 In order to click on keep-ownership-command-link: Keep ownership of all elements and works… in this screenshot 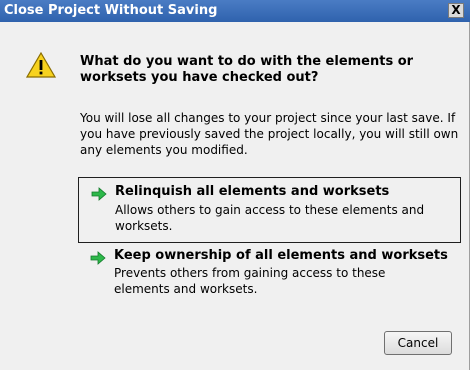, I will do `click(269, 274)`.